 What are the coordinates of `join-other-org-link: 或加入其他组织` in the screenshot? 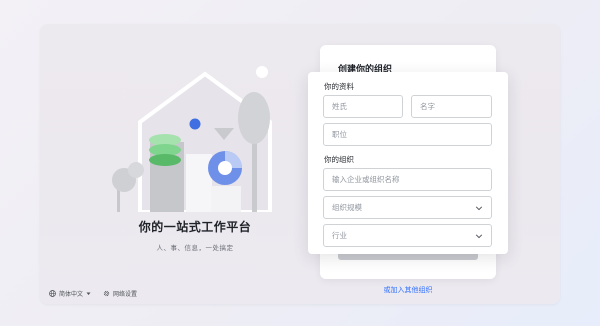 It's located at (408, 290).